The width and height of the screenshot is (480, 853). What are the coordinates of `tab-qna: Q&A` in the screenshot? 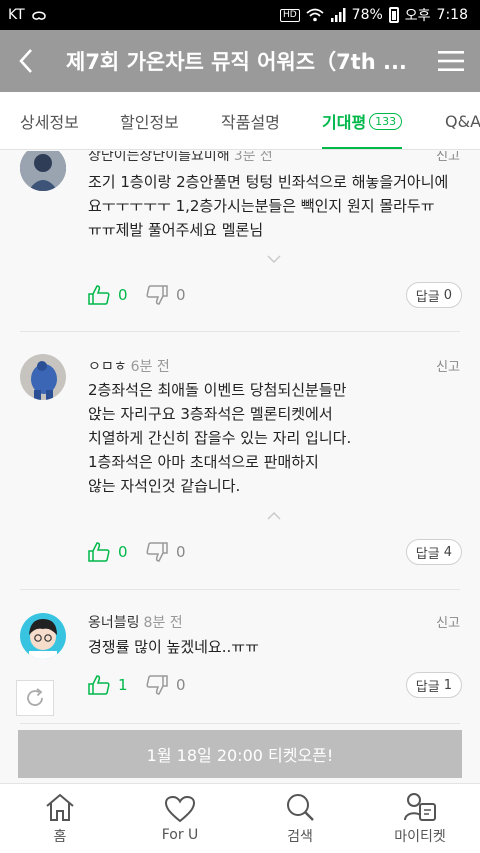 It's located at (462, 120).